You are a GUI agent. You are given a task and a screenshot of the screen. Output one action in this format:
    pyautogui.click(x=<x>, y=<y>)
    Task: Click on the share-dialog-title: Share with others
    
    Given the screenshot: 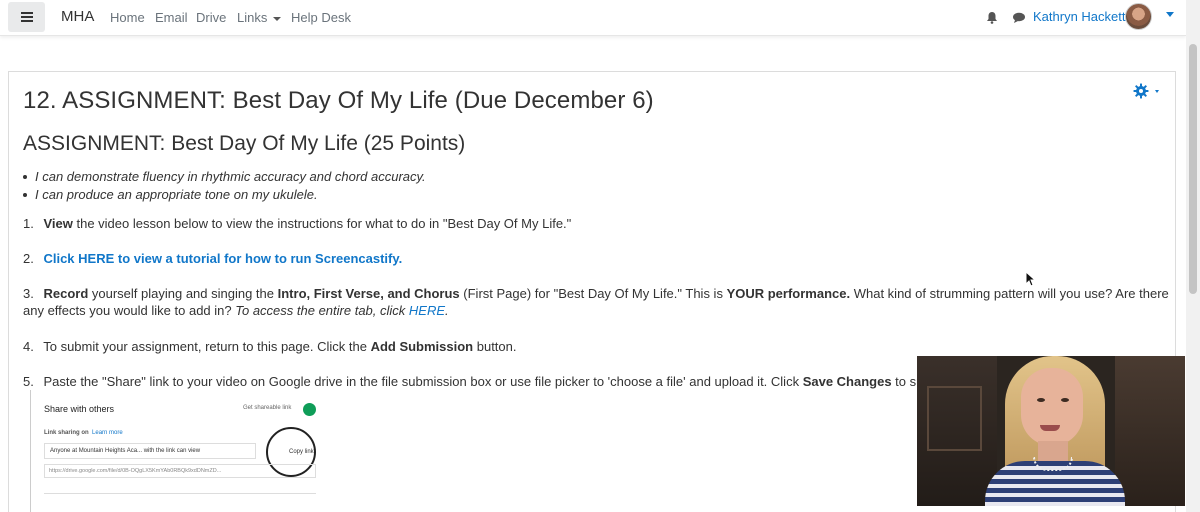 What is the action you would take?
    pyautogui.click(x=79, y=409)
    